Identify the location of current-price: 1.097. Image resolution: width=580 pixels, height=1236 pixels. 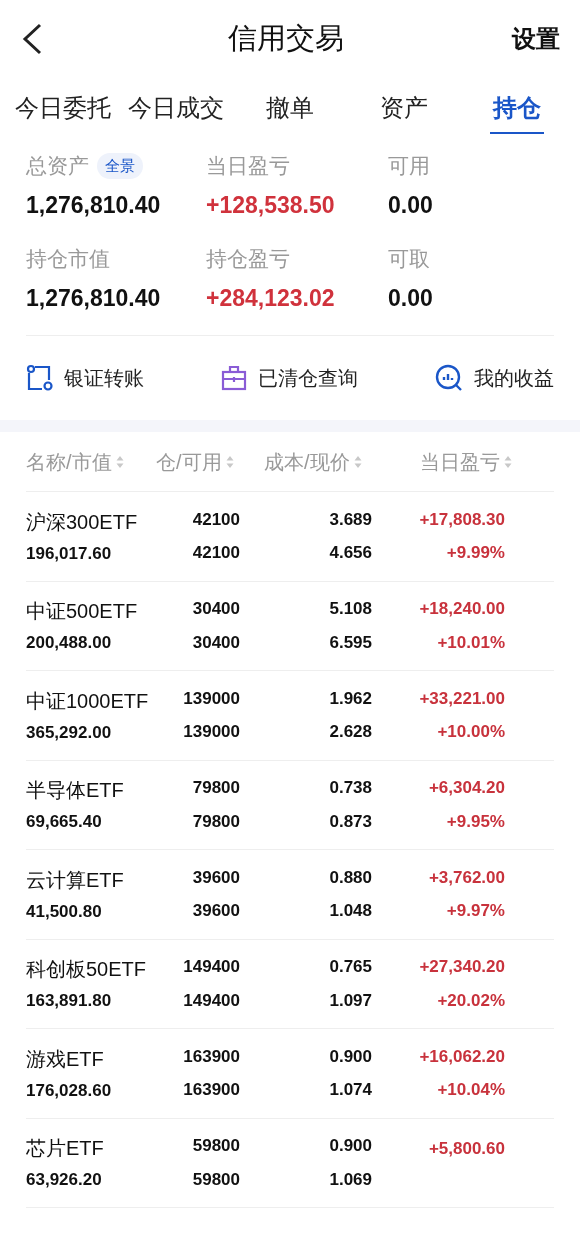
(350, 1000).